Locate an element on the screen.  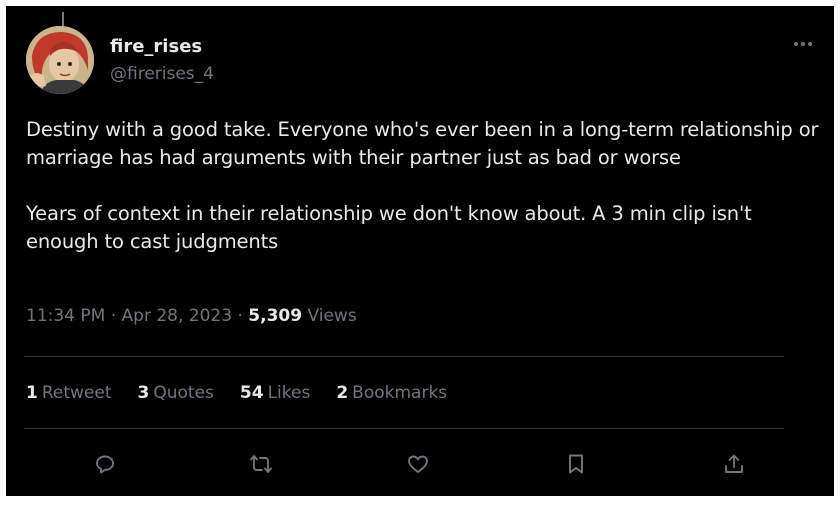
reply-icon is located at coordinates (105, 464).